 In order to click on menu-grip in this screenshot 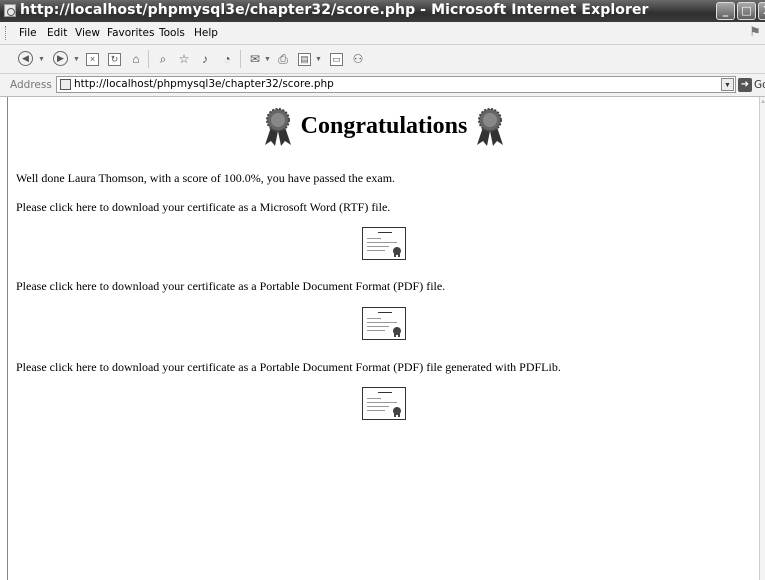, I will do `click(6, 33)`.